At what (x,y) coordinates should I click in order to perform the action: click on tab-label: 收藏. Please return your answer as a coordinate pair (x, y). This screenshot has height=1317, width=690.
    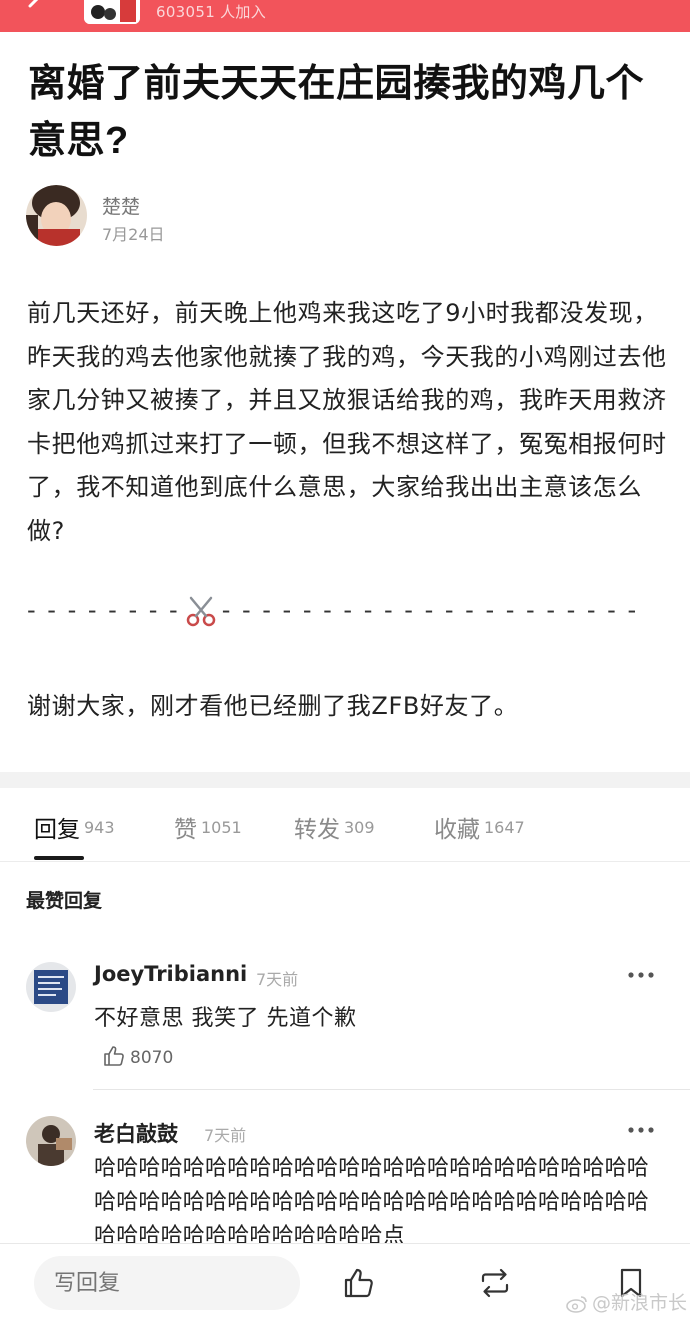
    Looking at the image, I should click on (457, 830).